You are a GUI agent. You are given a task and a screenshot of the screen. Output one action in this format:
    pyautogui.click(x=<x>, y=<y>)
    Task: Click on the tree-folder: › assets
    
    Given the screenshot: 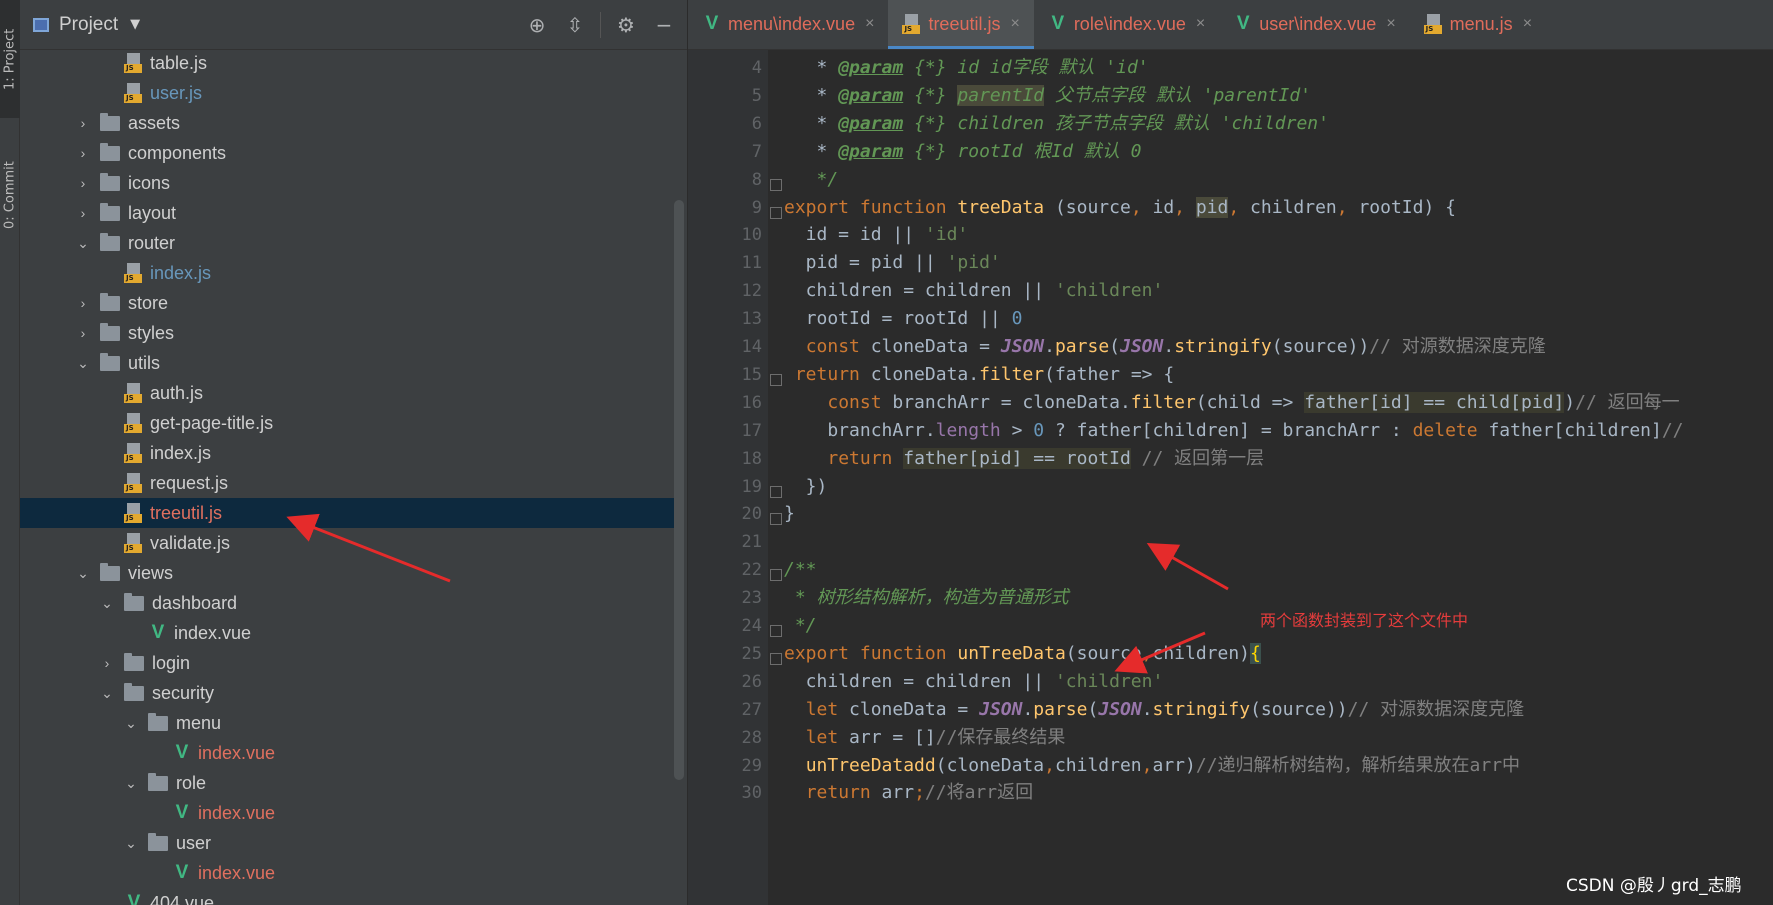 What is the action you would take?
    pyautogui.click(x=350, y=123)
    